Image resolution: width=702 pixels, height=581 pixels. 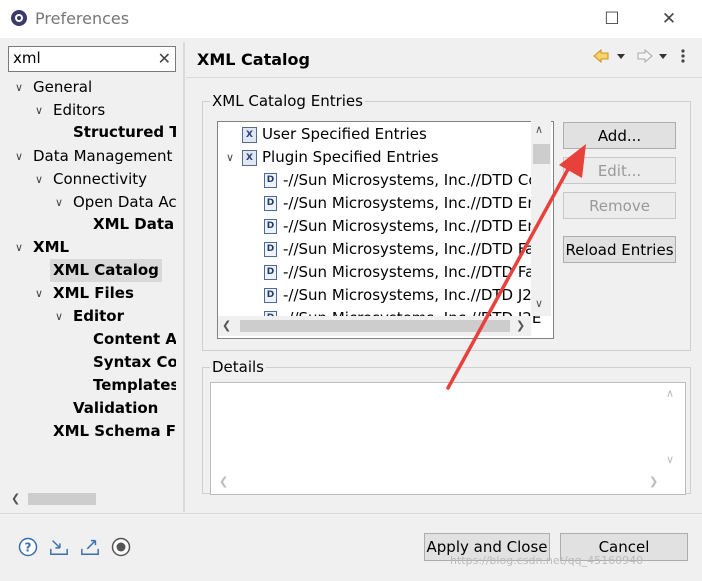 I want to click on back-arrow-icon, so click(x=601, y=56).